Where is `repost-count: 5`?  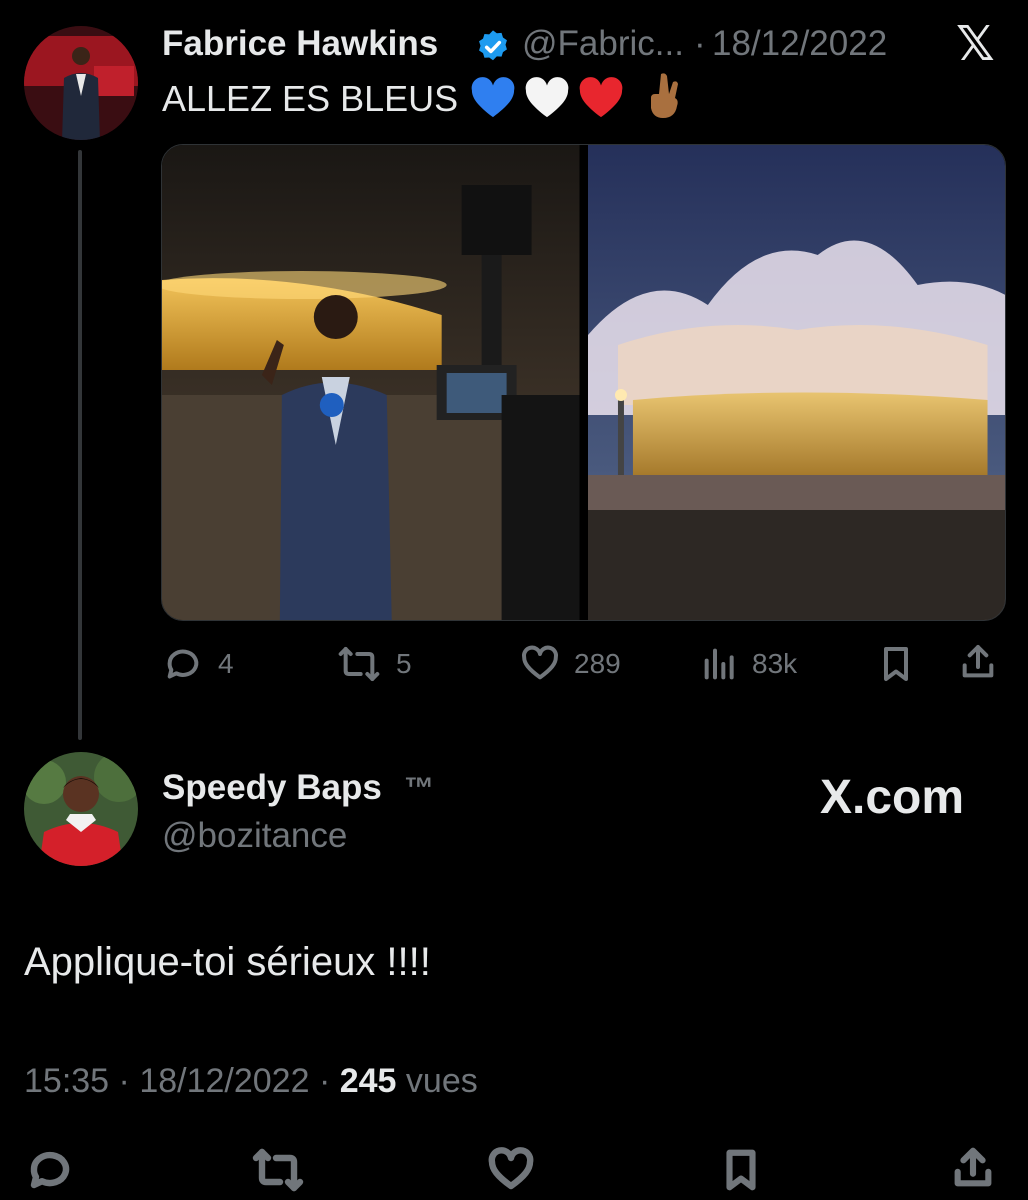 repost-count: 5 is located at coordinates (404, 663).